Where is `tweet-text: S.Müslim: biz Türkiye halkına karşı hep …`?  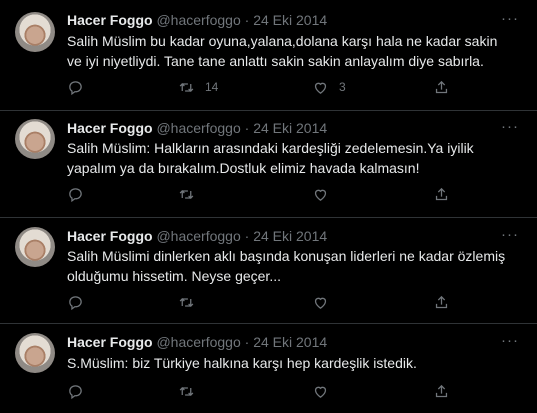 tweet-text: S.Müslim: biz Türkiye halkına karşı hep … is located at coordinates (242, 363).